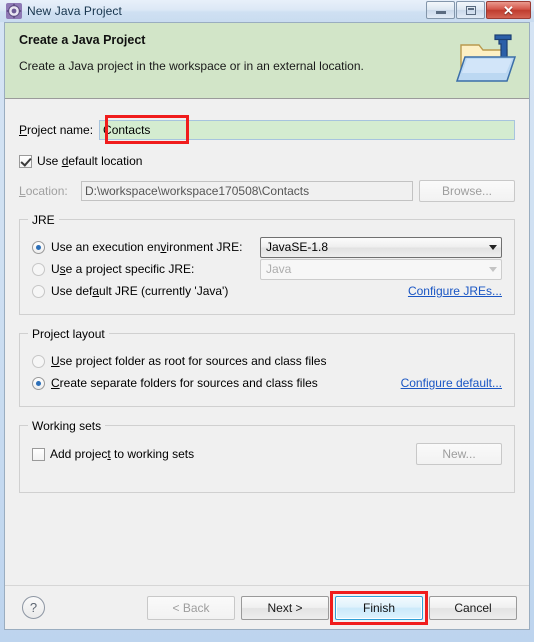 The height and width of the screenshot is (642, 534). What do you see at coordinates (191, 607) in the screenshot?
I see `back-button: < Back` at bounding box center [191, 607].